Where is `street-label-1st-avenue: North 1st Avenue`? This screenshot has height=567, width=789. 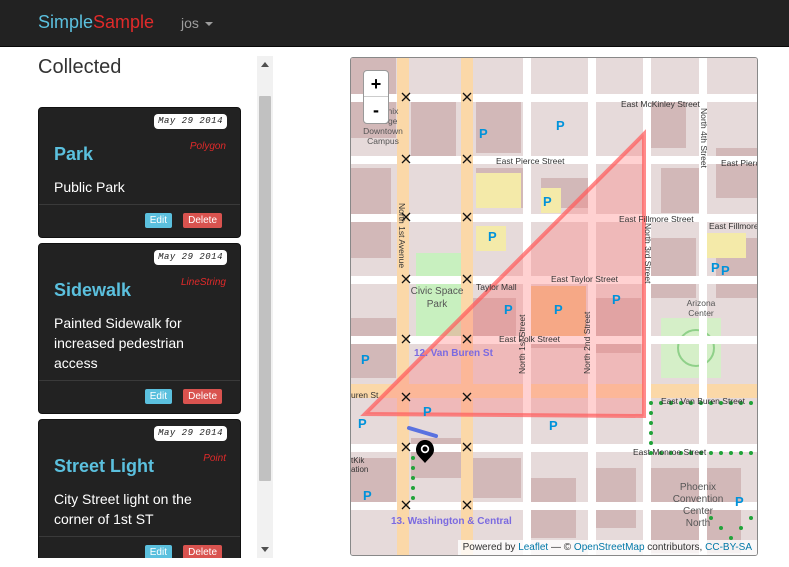 street-label-1st-avenue: North 1st Avenue is located at coordinates (402, 235).